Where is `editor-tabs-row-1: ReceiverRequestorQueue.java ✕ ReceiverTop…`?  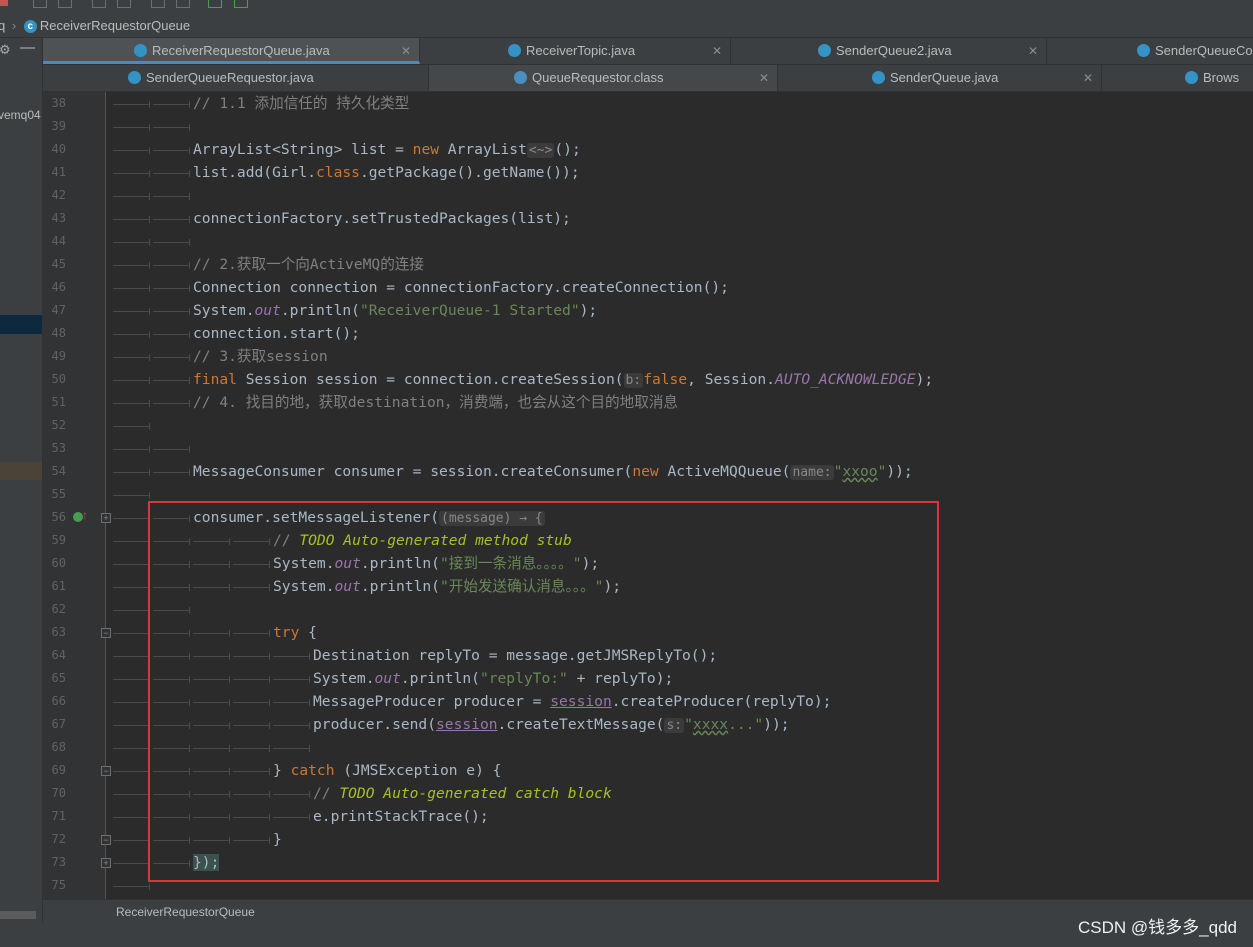
editor-tabs-row-1: ReceiverRequestorQueue.java ✕ ReceiverTop… is located at coordinates (648, 51).